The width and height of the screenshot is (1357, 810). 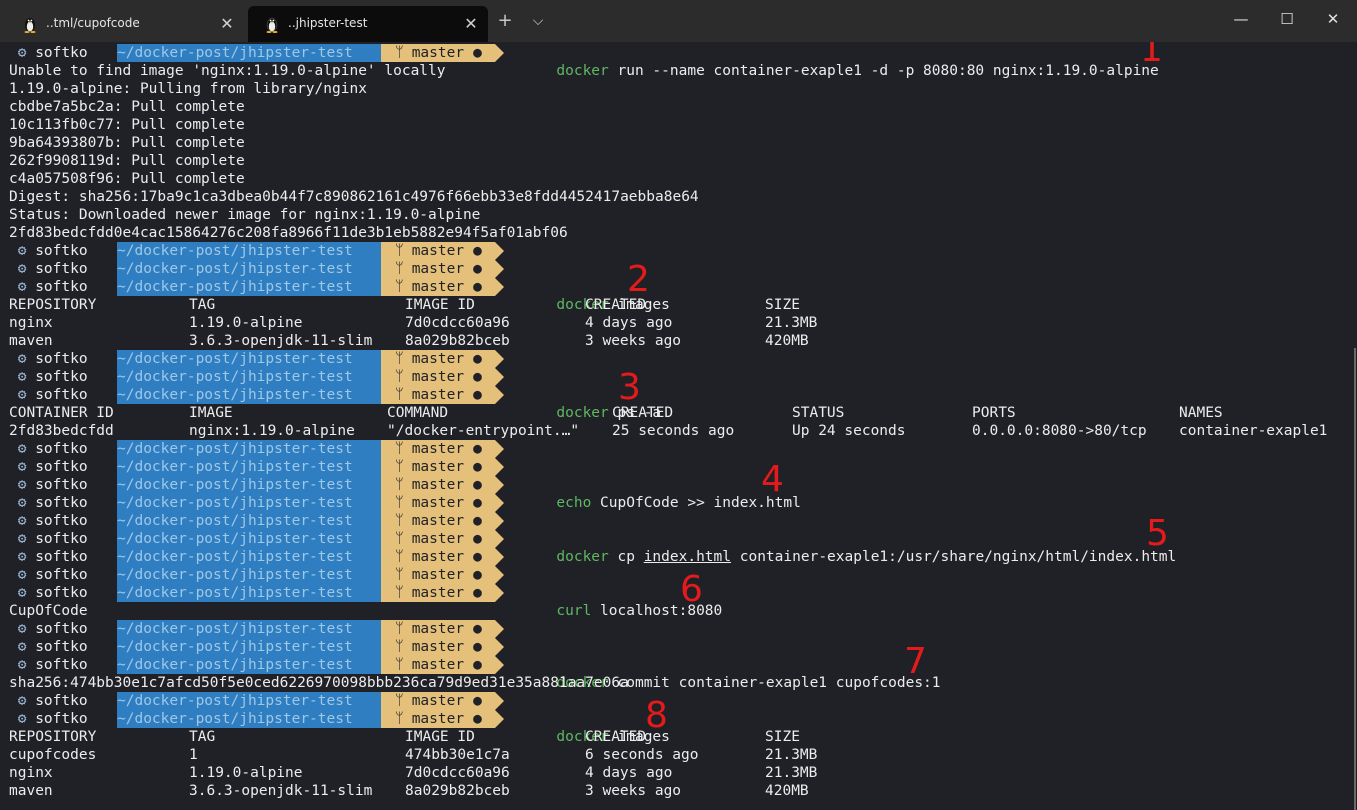 I want to click on new-tab-button: +, so click(x=505, y=21).